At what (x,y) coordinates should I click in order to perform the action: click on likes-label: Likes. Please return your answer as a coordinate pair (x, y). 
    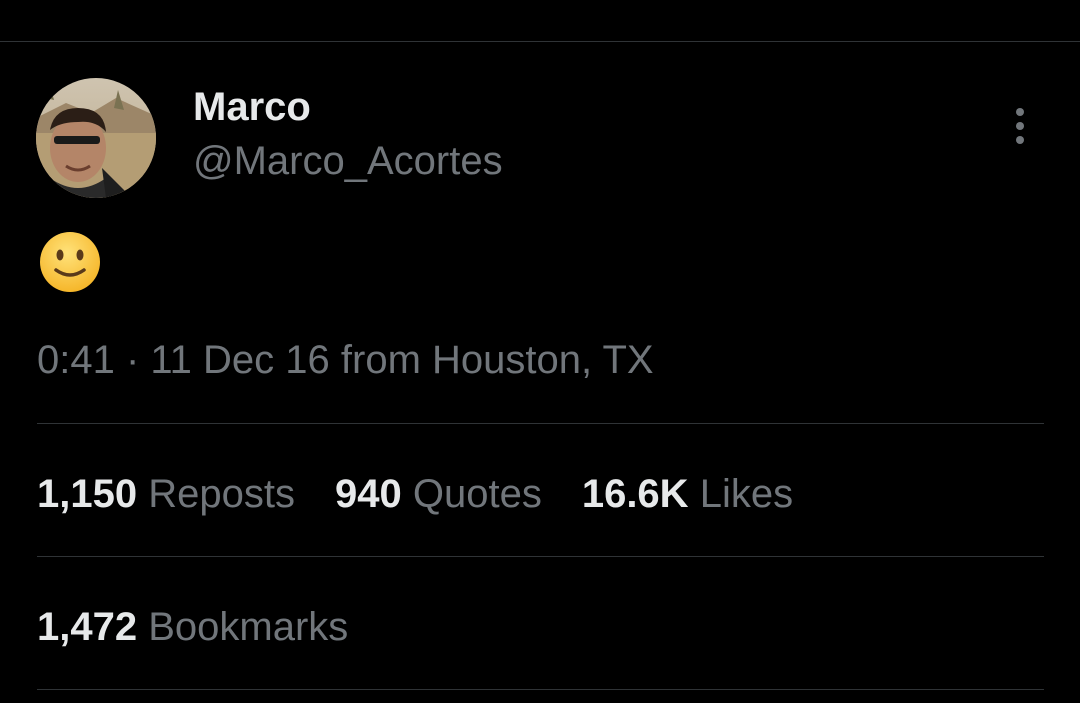
    Looking at the image, I should click on (746, 494).